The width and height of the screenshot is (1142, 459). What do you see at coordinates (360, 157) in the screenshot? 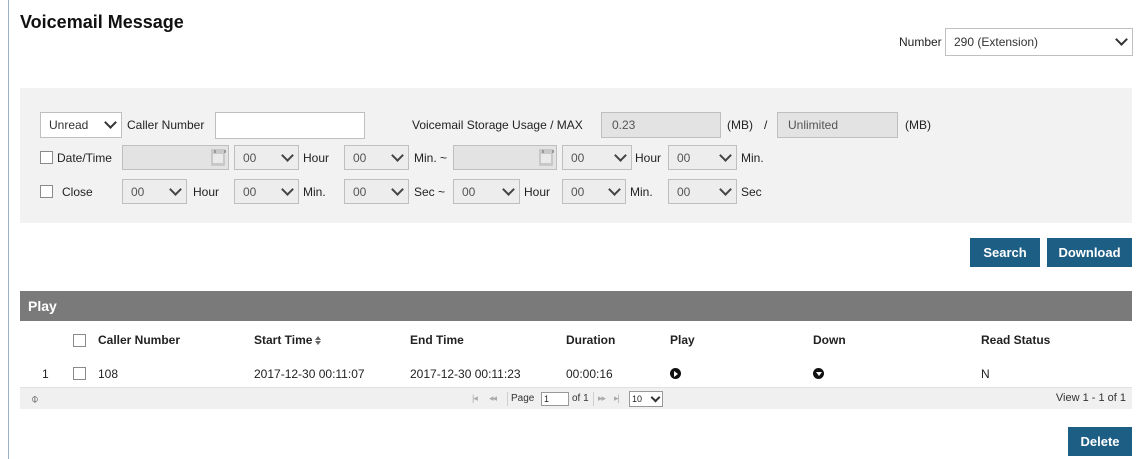
I see `start-min-value: 00` at bounding box center [360, 157].